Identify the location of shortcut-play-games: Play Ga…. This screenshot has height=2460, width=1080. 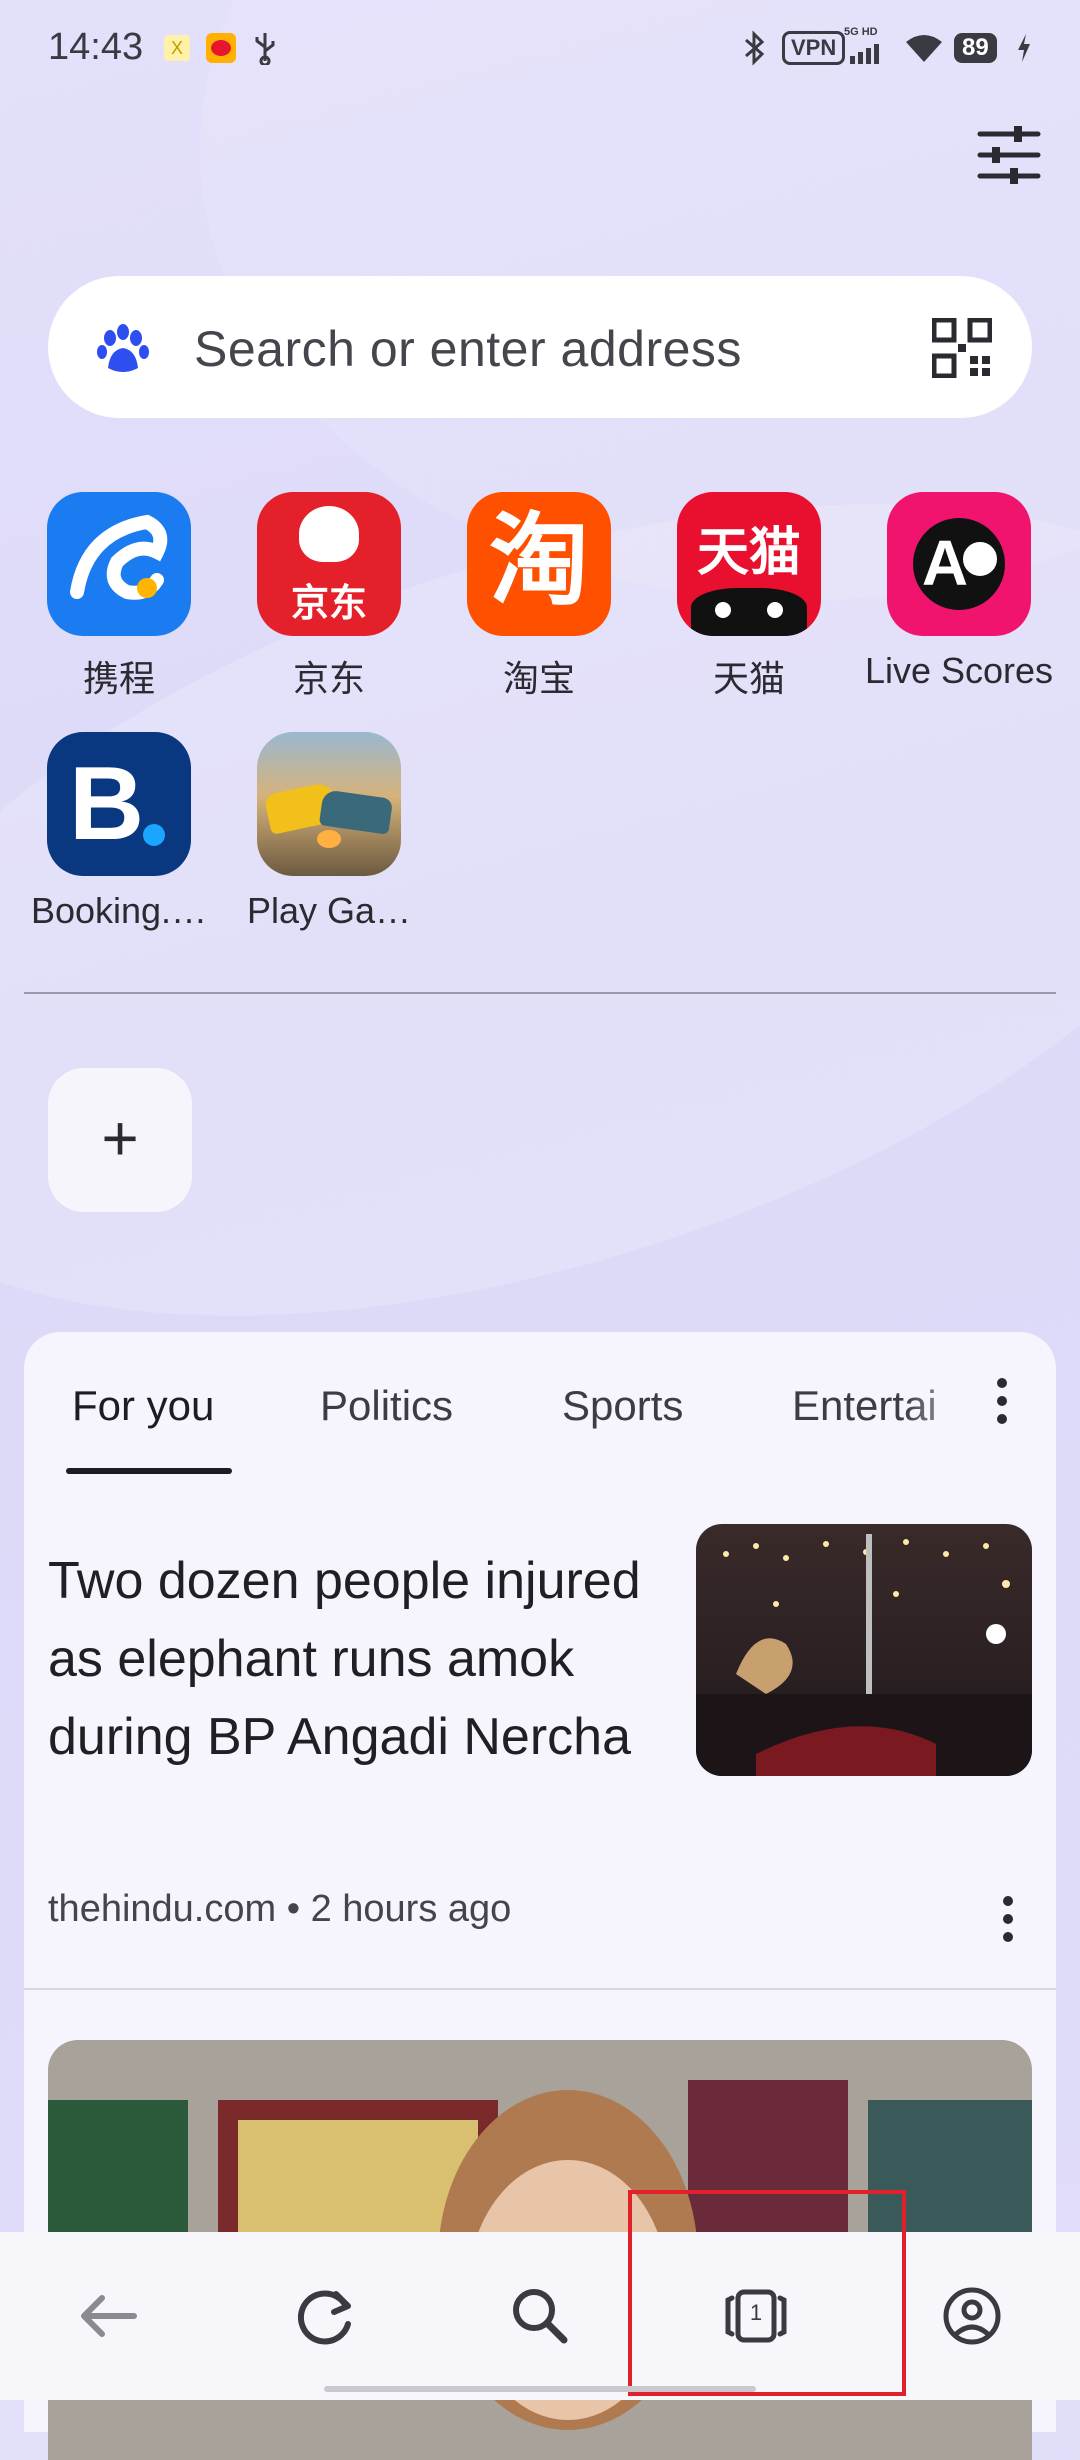
(329, 832).